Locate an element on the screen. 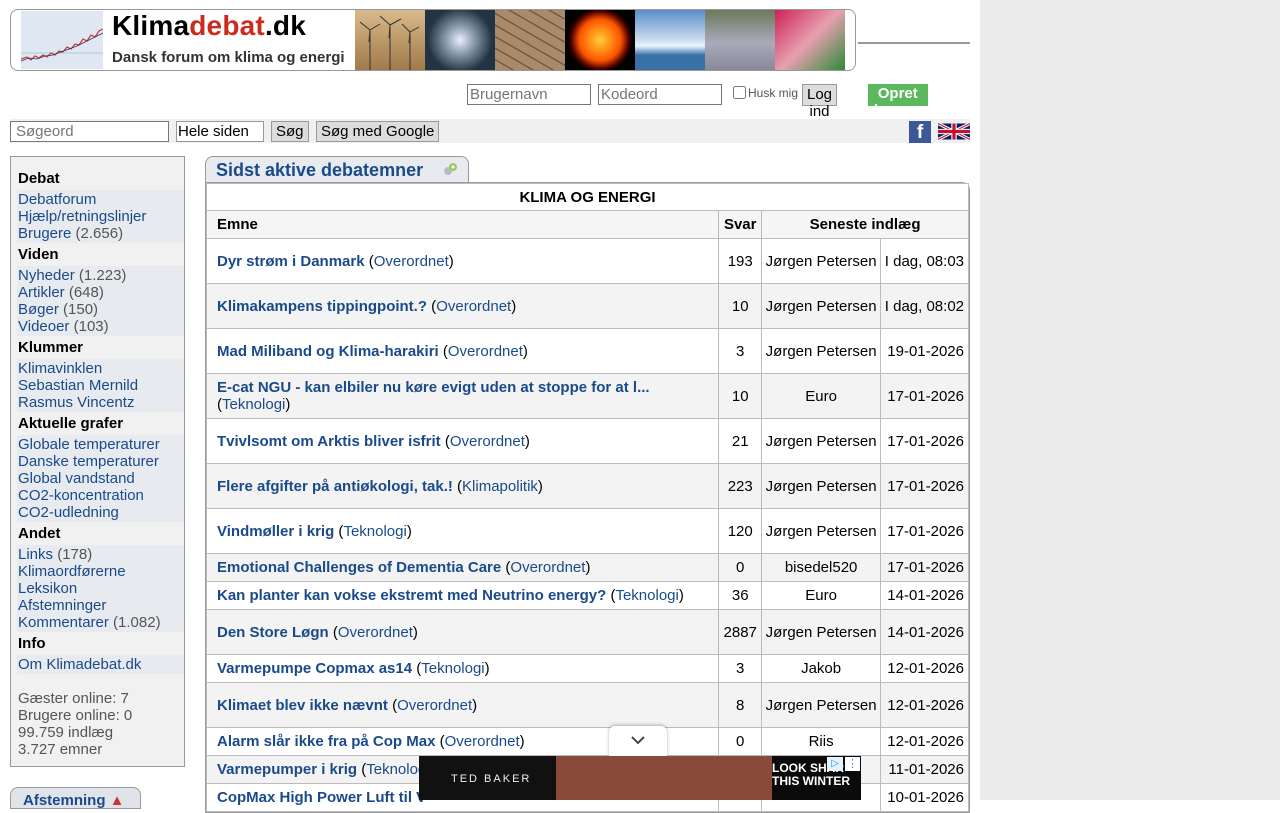 The width and height of the screenshot is (1280, 813). sidebar-item-sea-level: Global vandstand is located at coordinates (76, 478).